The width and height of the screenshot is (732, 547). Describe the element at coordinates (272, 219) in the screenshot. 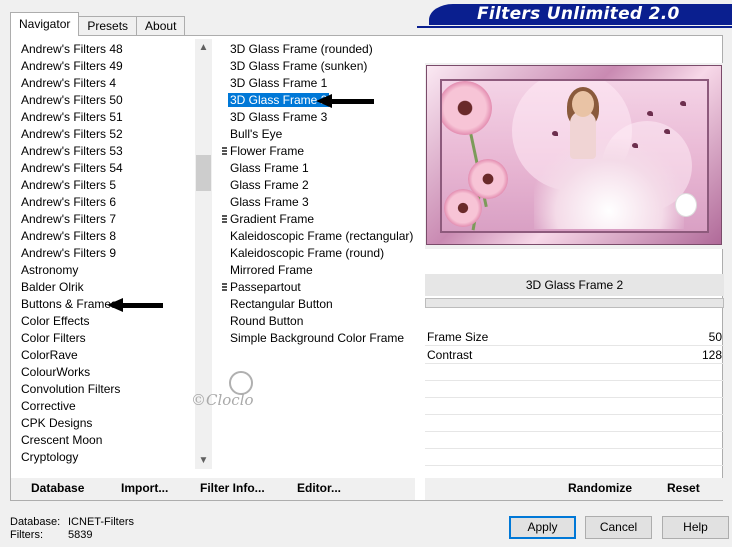

I see `filter-item-label: Gradient Frame` at that location.